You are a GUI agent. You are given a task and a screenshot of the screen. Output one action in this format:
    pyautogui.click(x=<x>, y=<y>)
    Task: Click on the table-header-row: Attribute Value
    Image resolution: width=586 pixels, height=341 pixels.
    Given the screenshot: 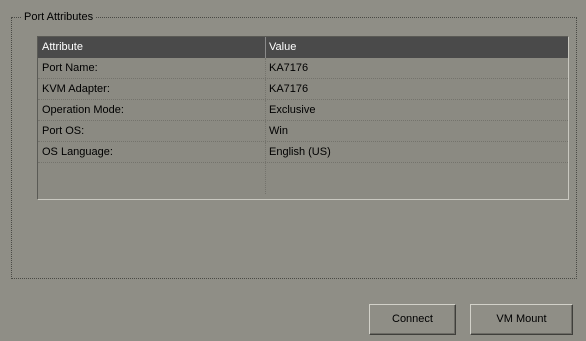 What is the action you would take?
    pyautogui.click(x=303, y=47)
    